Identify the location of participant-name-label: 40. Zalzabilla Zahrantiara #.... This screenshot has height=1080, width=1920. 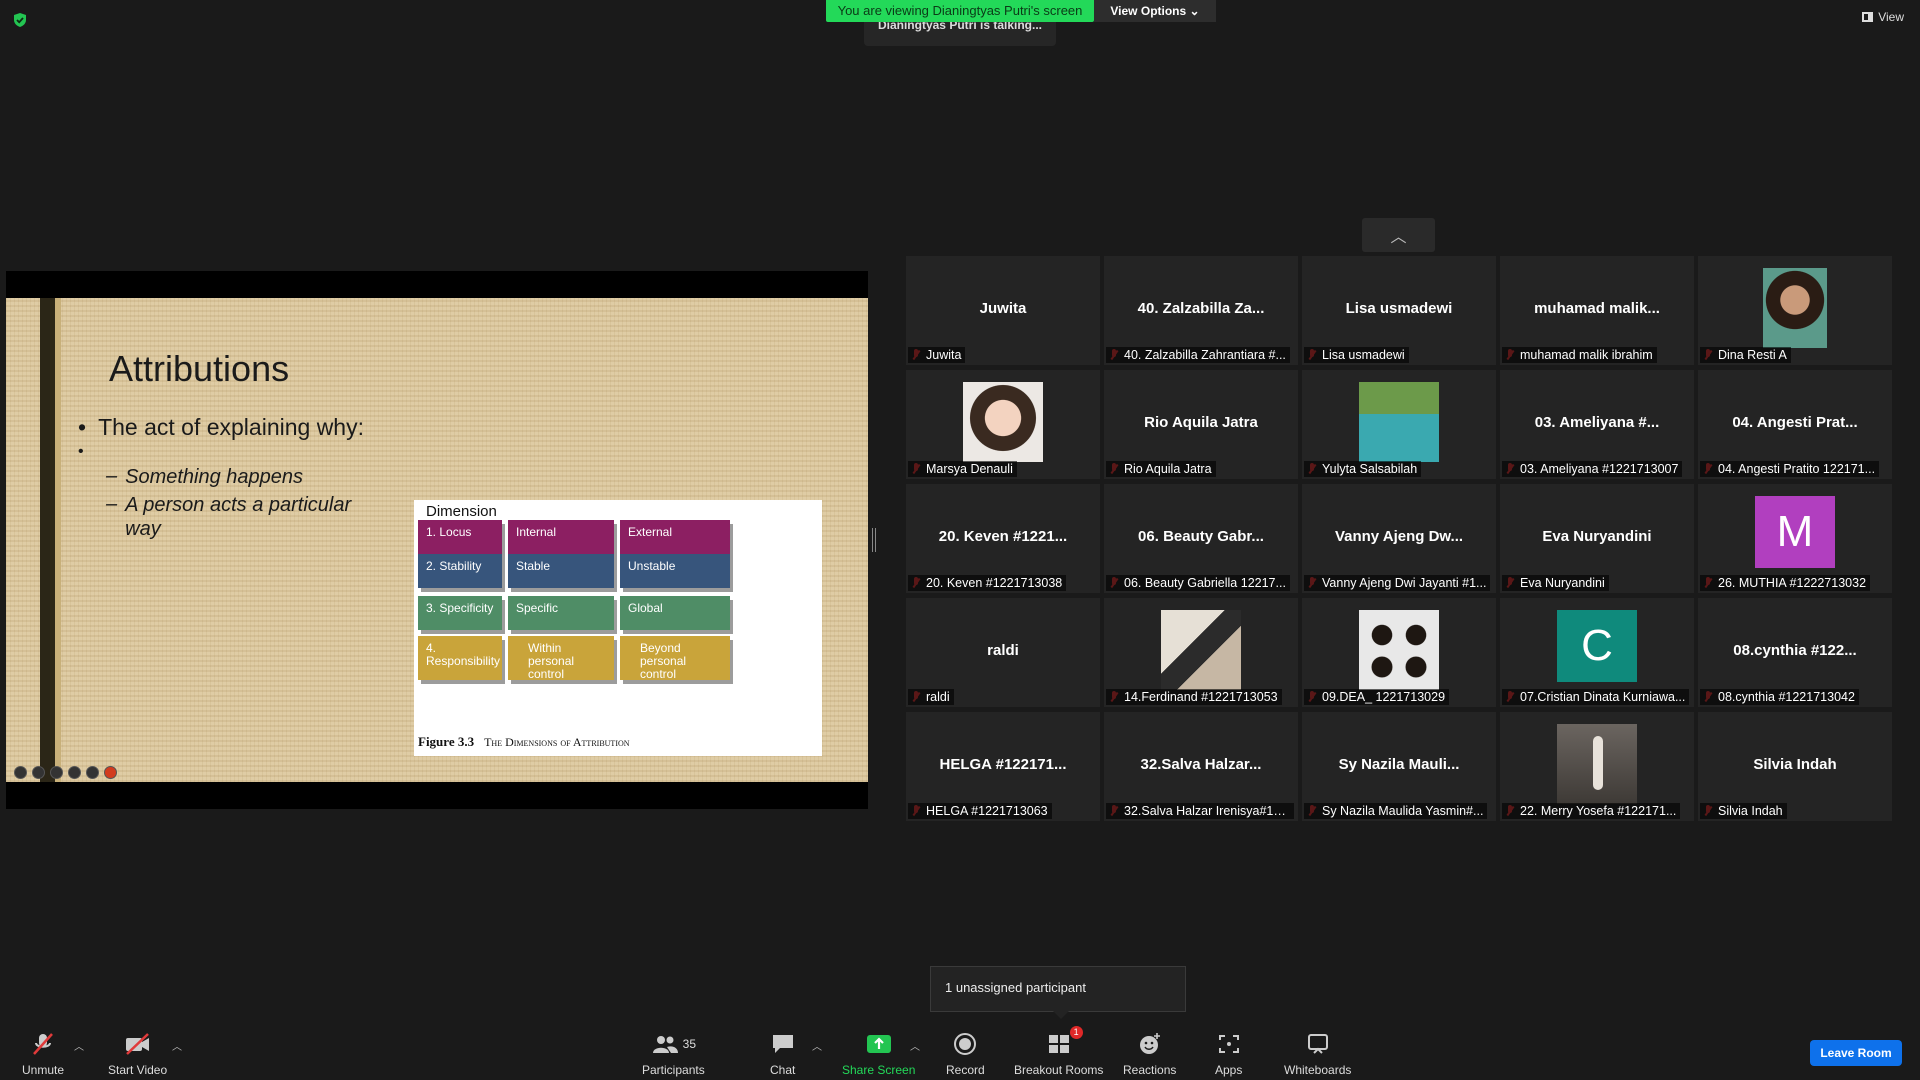
(1198, 355).